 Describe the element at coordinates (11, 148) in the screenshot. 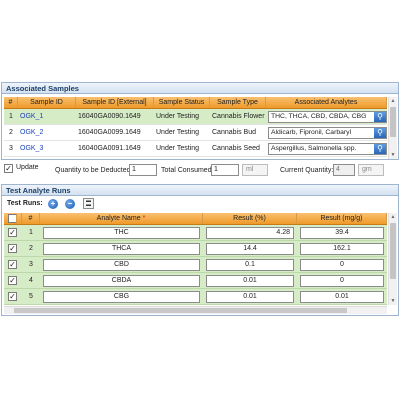

I see `row-number: 3` at that location.